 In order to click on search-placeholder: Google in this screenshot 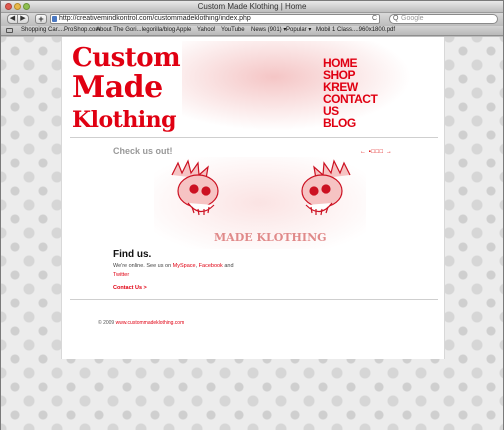, I will do `click(412, 18)`.